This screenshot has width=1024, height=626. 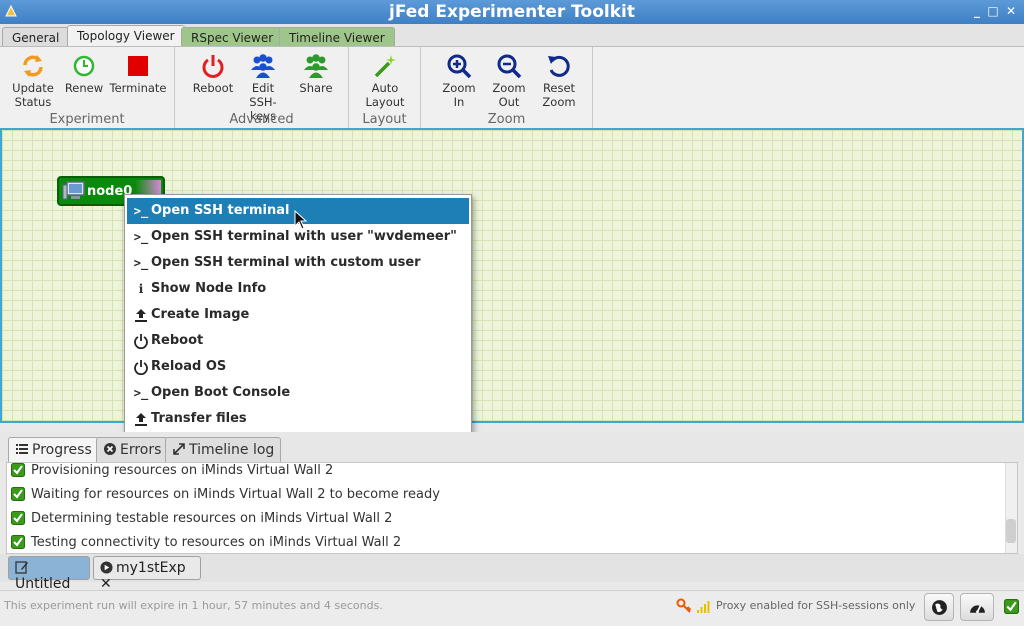 I want to click on tab-timeline-log-label: Timeline log, so click(x=232, y=450).